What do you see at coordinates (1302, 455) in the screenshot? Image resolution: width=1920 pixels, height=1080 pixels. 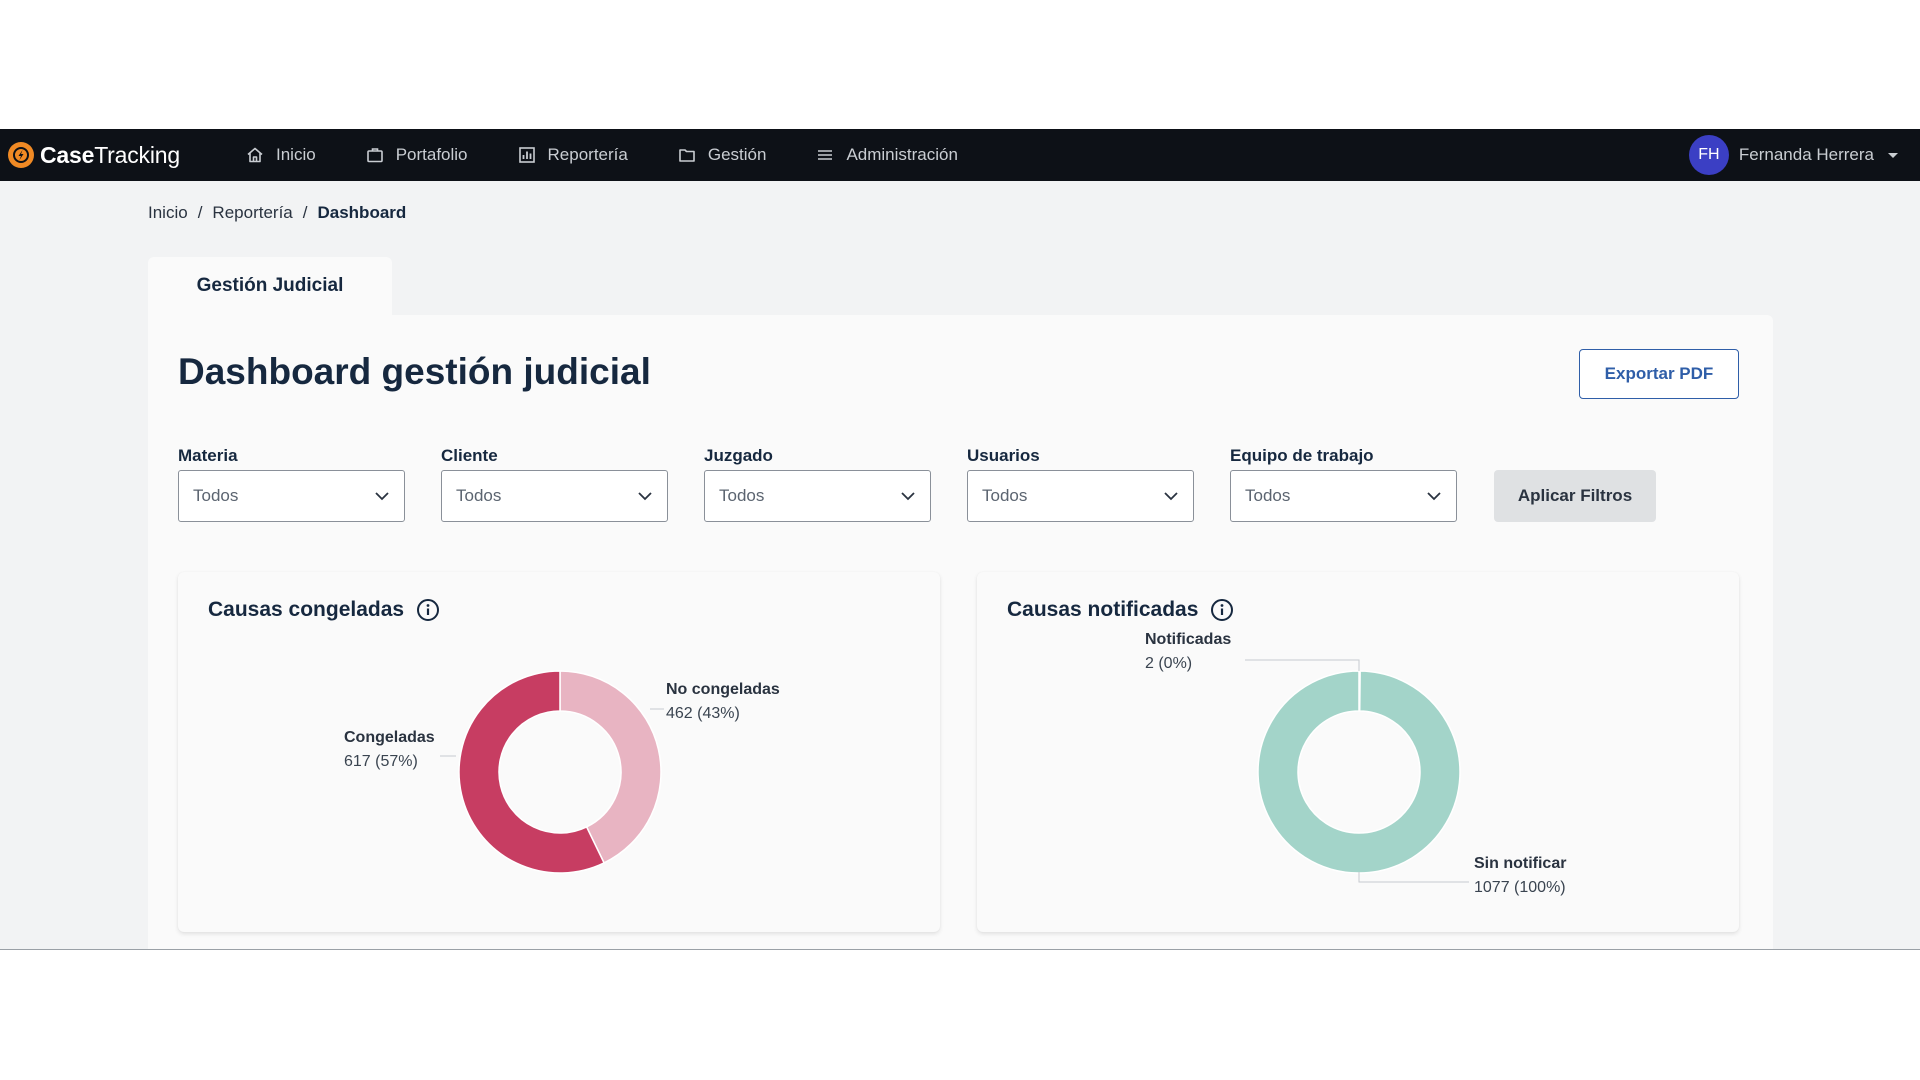 I see `filter-label: Equipo de trabajo` at bounding box center [1302, 455].